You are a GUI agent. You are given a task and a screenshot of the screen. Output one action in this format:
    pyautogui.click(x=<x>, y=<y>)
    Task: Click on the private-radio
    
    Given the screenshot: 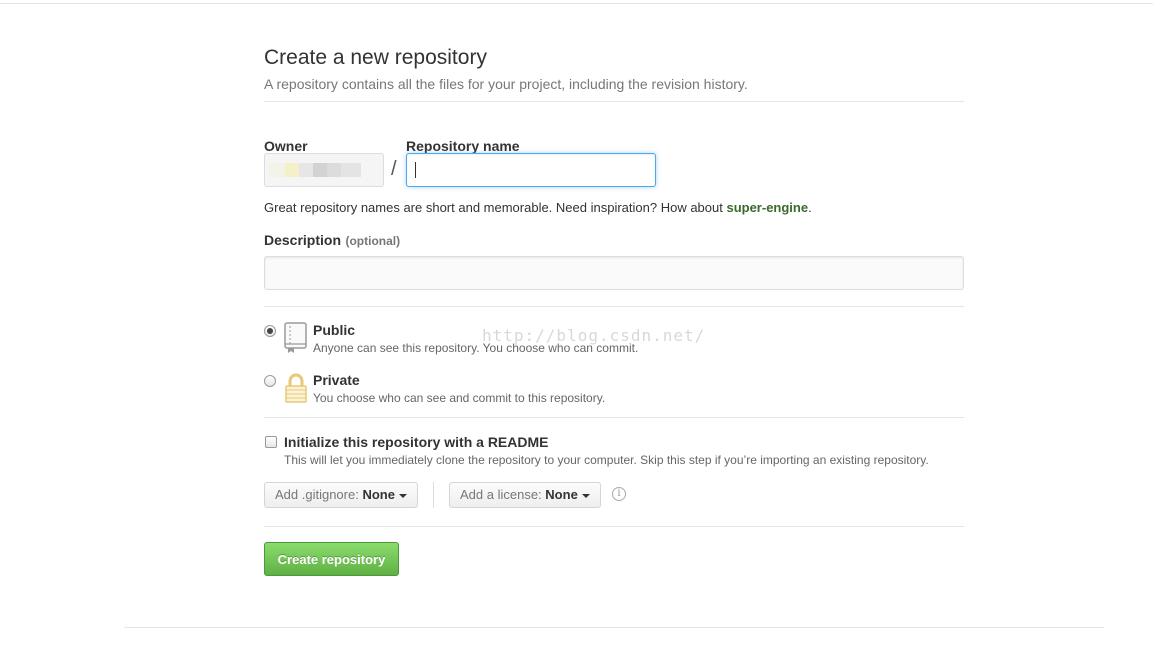 What is the action you would take?
    pyautogui.click(x=270, y=381)
    